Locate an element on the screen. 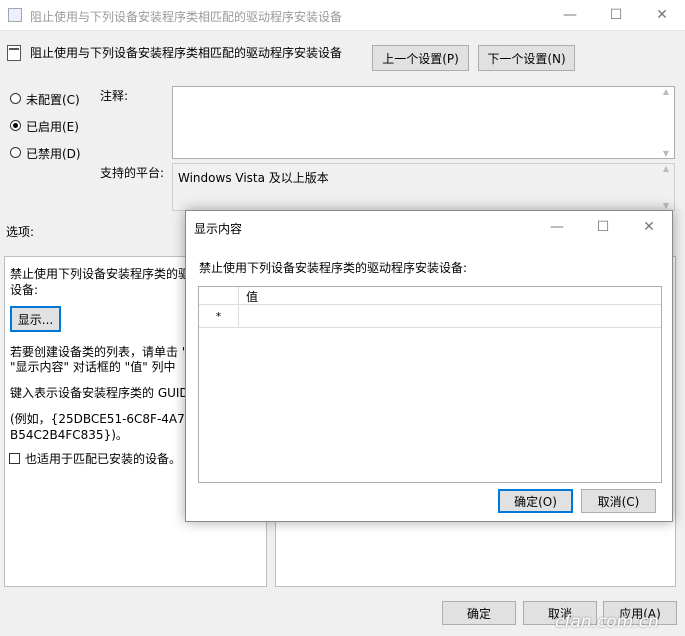 This screenshot has width=685, height=636. setting-icon is located at coordinates (14, 53).